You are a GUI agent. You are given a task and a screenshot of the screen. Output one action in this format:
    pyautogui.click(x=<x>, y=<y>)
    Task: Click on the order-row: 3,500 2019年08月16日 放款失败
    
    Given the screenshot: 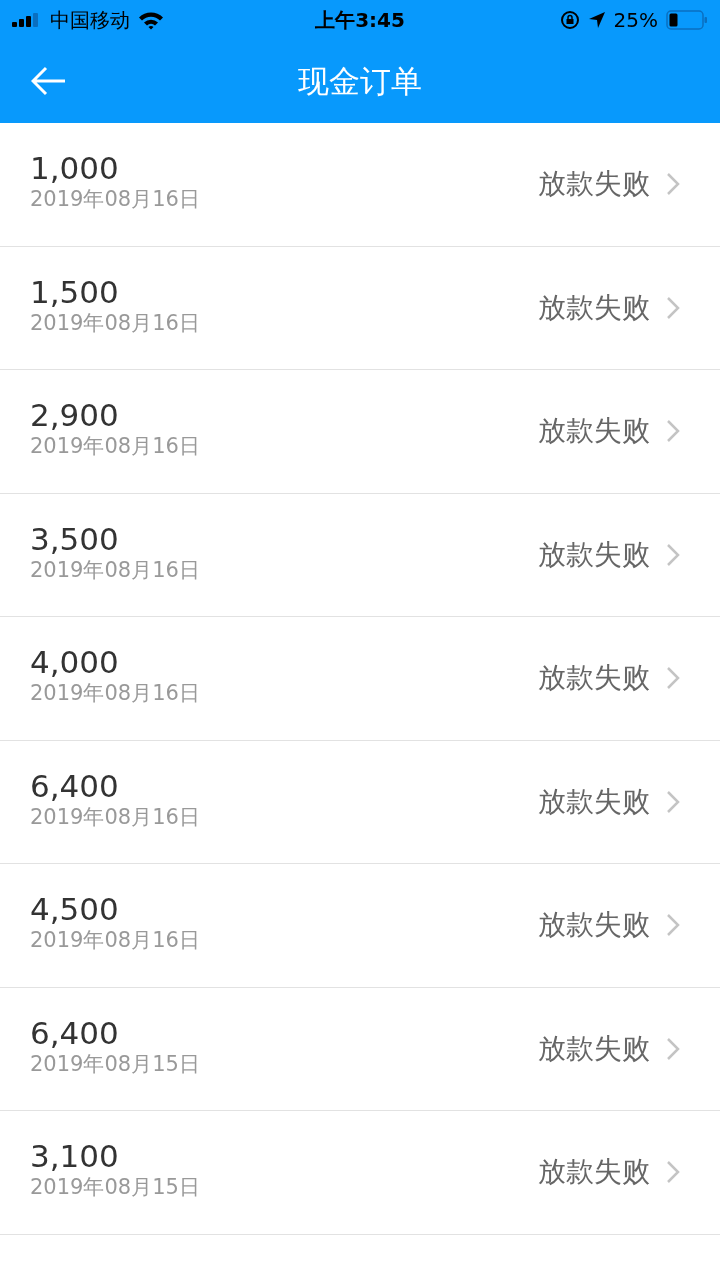 What is the action you would take?
    pyautogui.click(x=360, y=555)
    